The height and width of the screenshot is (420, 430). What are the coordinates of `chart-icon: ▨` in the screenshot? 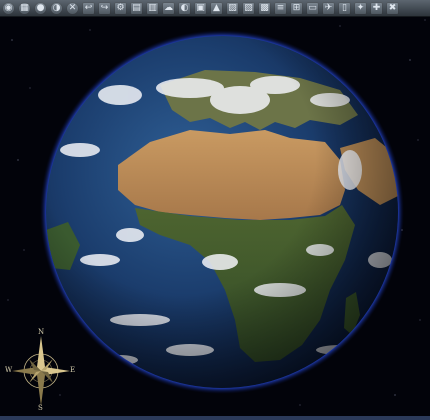 It's located at (232, 7).